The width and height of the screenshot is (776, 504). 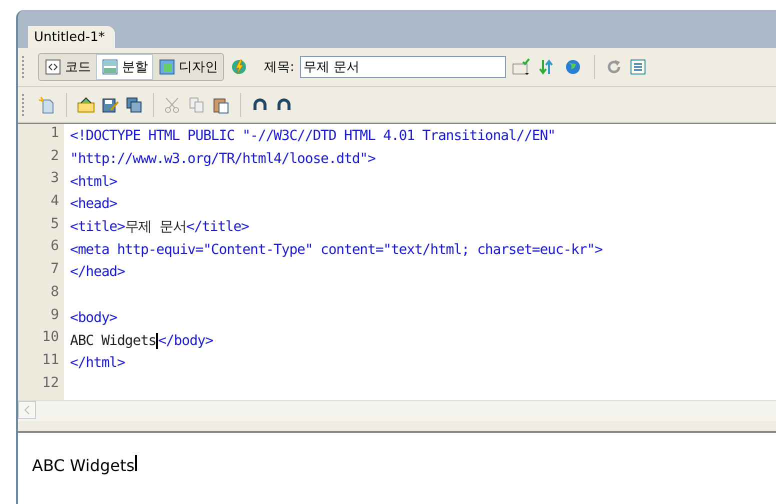 I want to click on view-button: 디자인, so click(x=188, y=67).